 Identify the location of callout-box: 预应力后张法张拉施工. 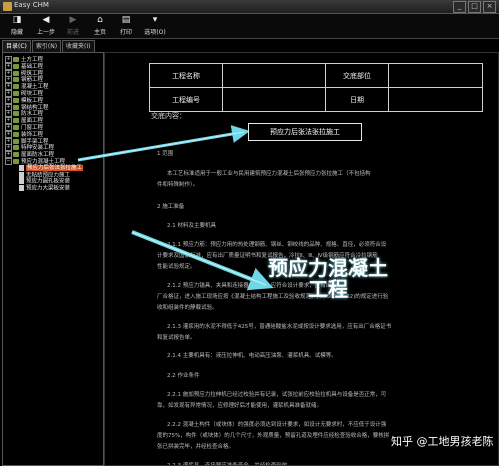
(305, 132).